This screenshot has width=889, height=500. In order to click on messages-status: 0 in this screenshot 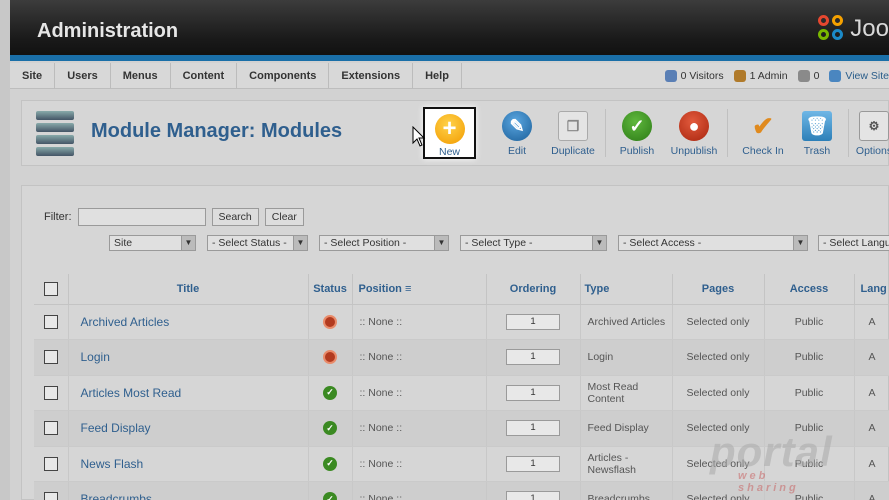, I will do `click(808, 76)`.